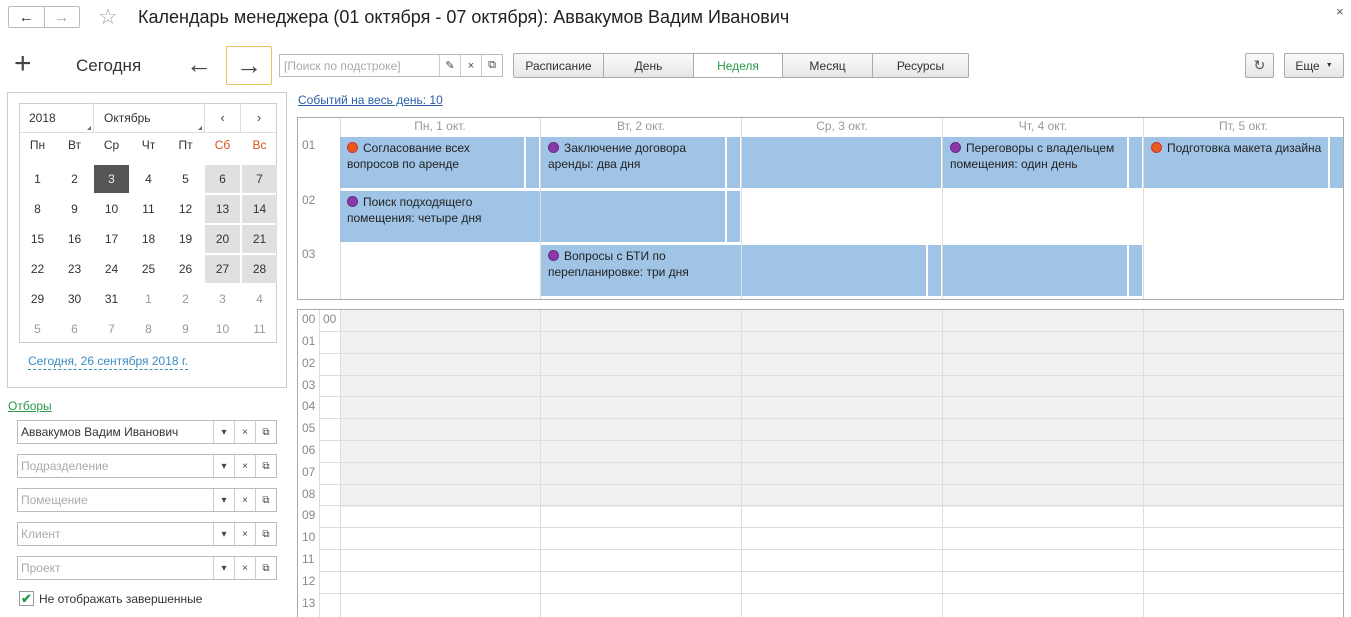  I want to click on day-header: Пт, 5 окт., so click(1243, 127).